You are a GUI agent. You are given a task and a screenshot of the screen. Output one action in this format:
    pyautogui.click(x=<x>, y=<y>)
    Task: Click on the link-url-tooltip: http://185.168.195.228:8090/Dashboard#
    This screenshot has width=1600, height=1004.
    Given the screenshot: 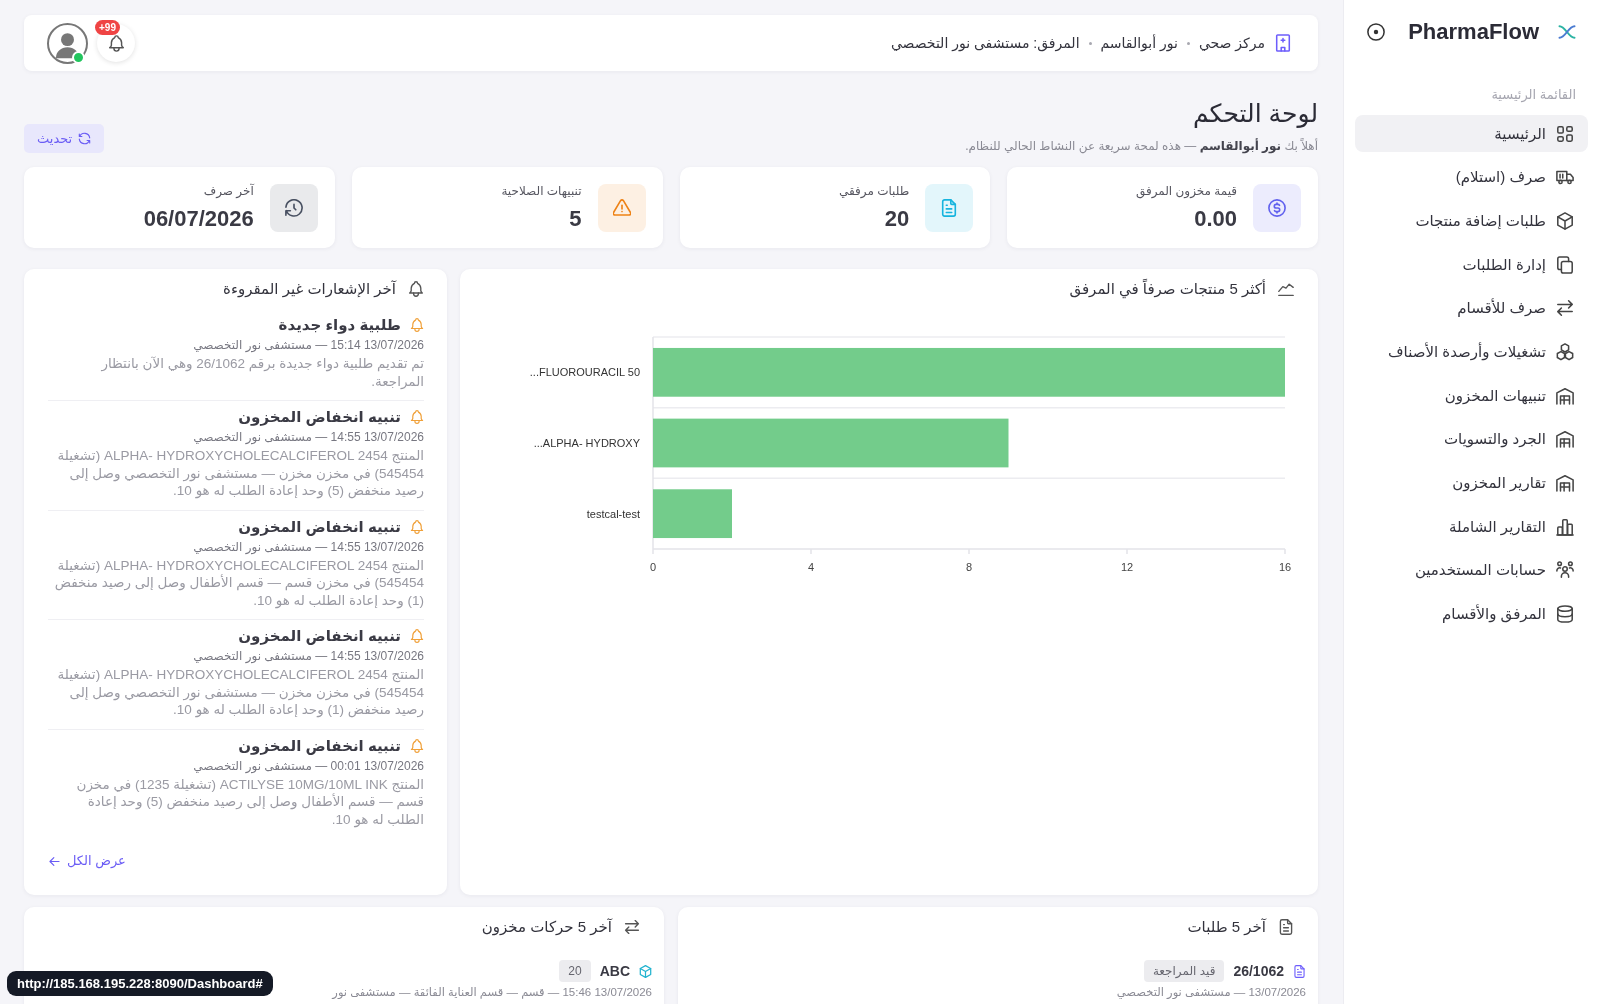 What is the action you would take?
    pyautogui.click(x=140, y=983)
    